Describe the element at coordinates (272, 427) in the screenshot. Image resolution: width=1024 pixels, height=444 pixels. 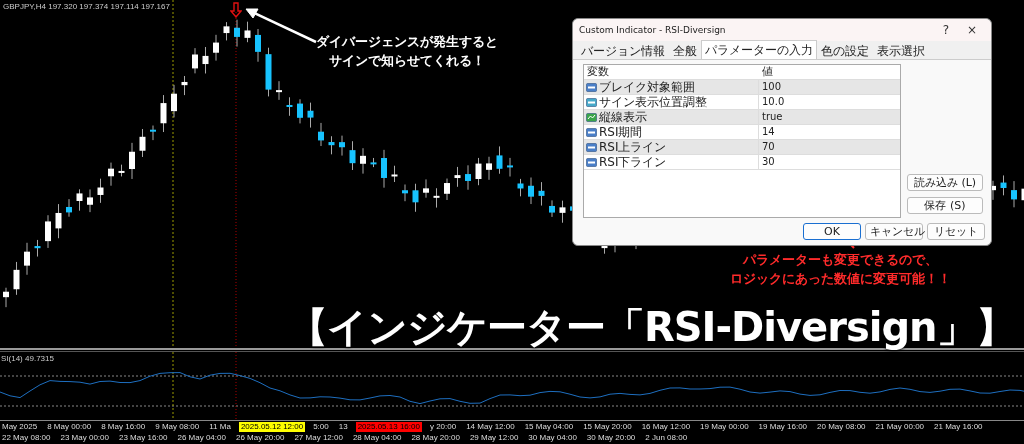
I see `time-label: 2025.05.12 12:00` at that location.